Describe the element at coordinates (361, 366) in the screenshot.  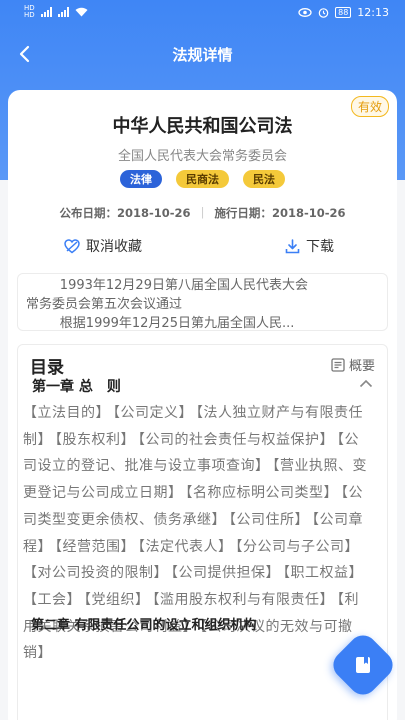
I see `overview-label: 概要` at that location.